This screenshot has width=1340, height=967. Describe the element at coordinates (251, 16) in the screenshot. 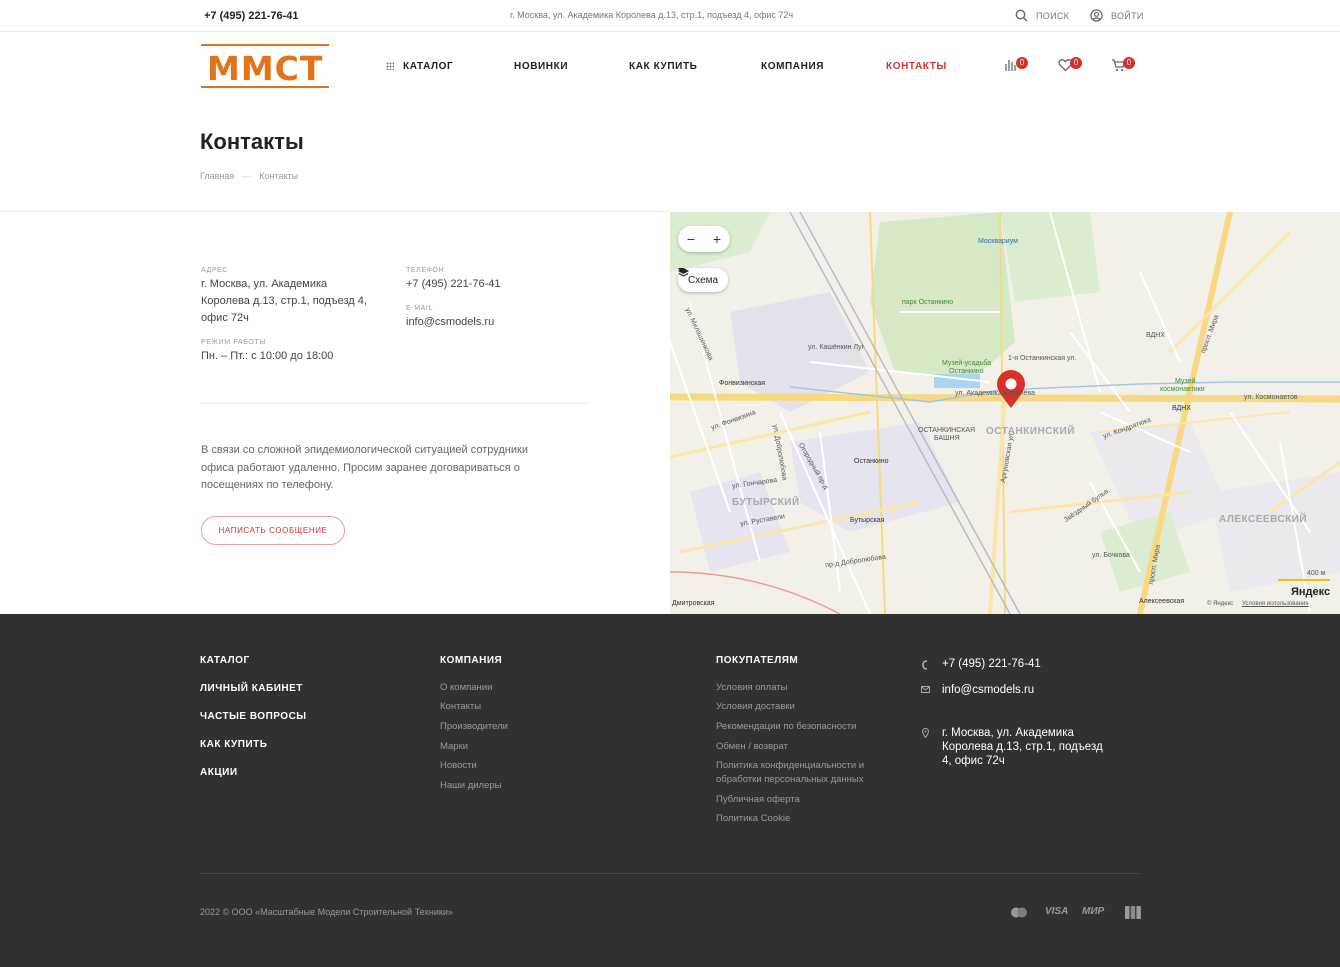

I see `top-phone-link: +7 (495) 221-76-41` at that location.